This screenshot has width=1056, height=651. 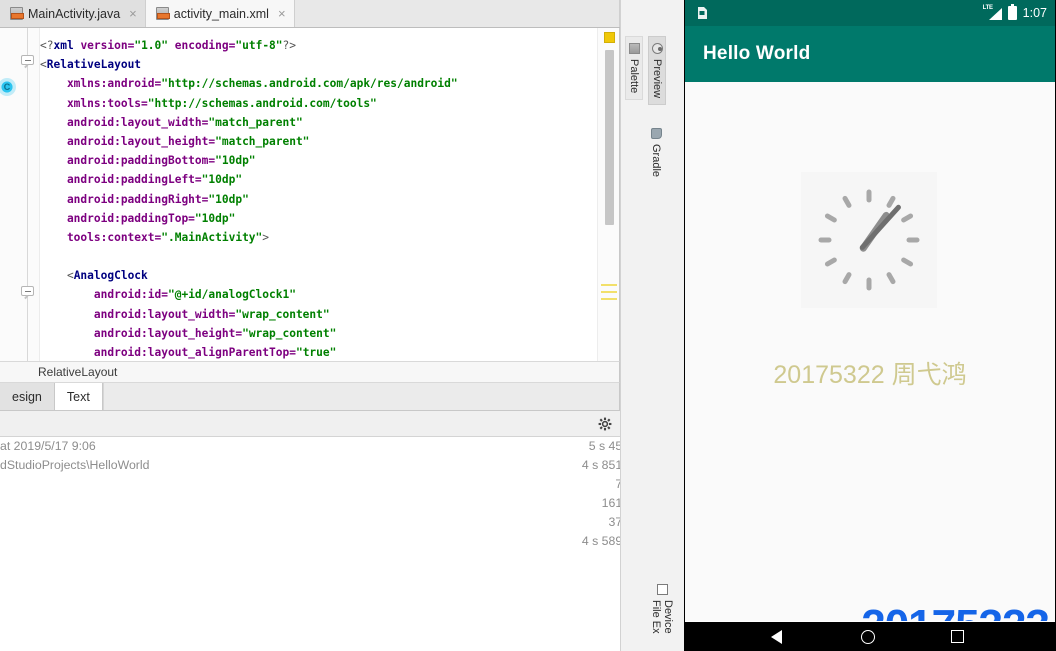 I want to click on tool-tab-label: Palette, so click(x=634, y=76).